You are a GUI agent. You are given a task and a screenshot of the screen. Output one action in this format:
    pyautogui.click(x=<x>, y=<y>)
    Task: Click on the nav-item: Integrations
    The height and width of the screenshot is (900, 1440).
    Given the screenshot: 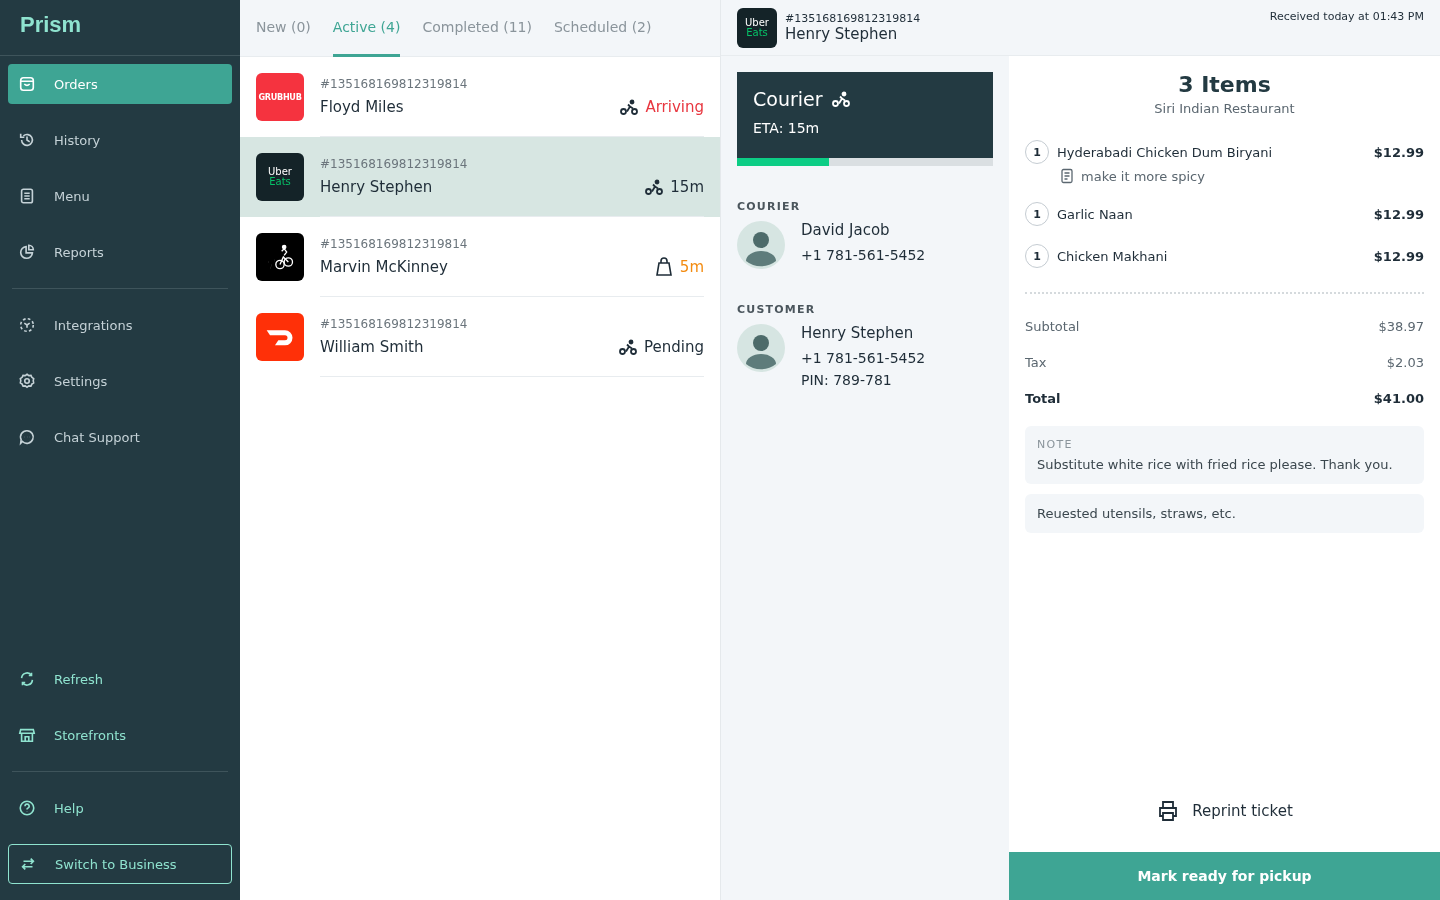 What is the action you would take?
    pyautogui.click(x=120, y=325)
    